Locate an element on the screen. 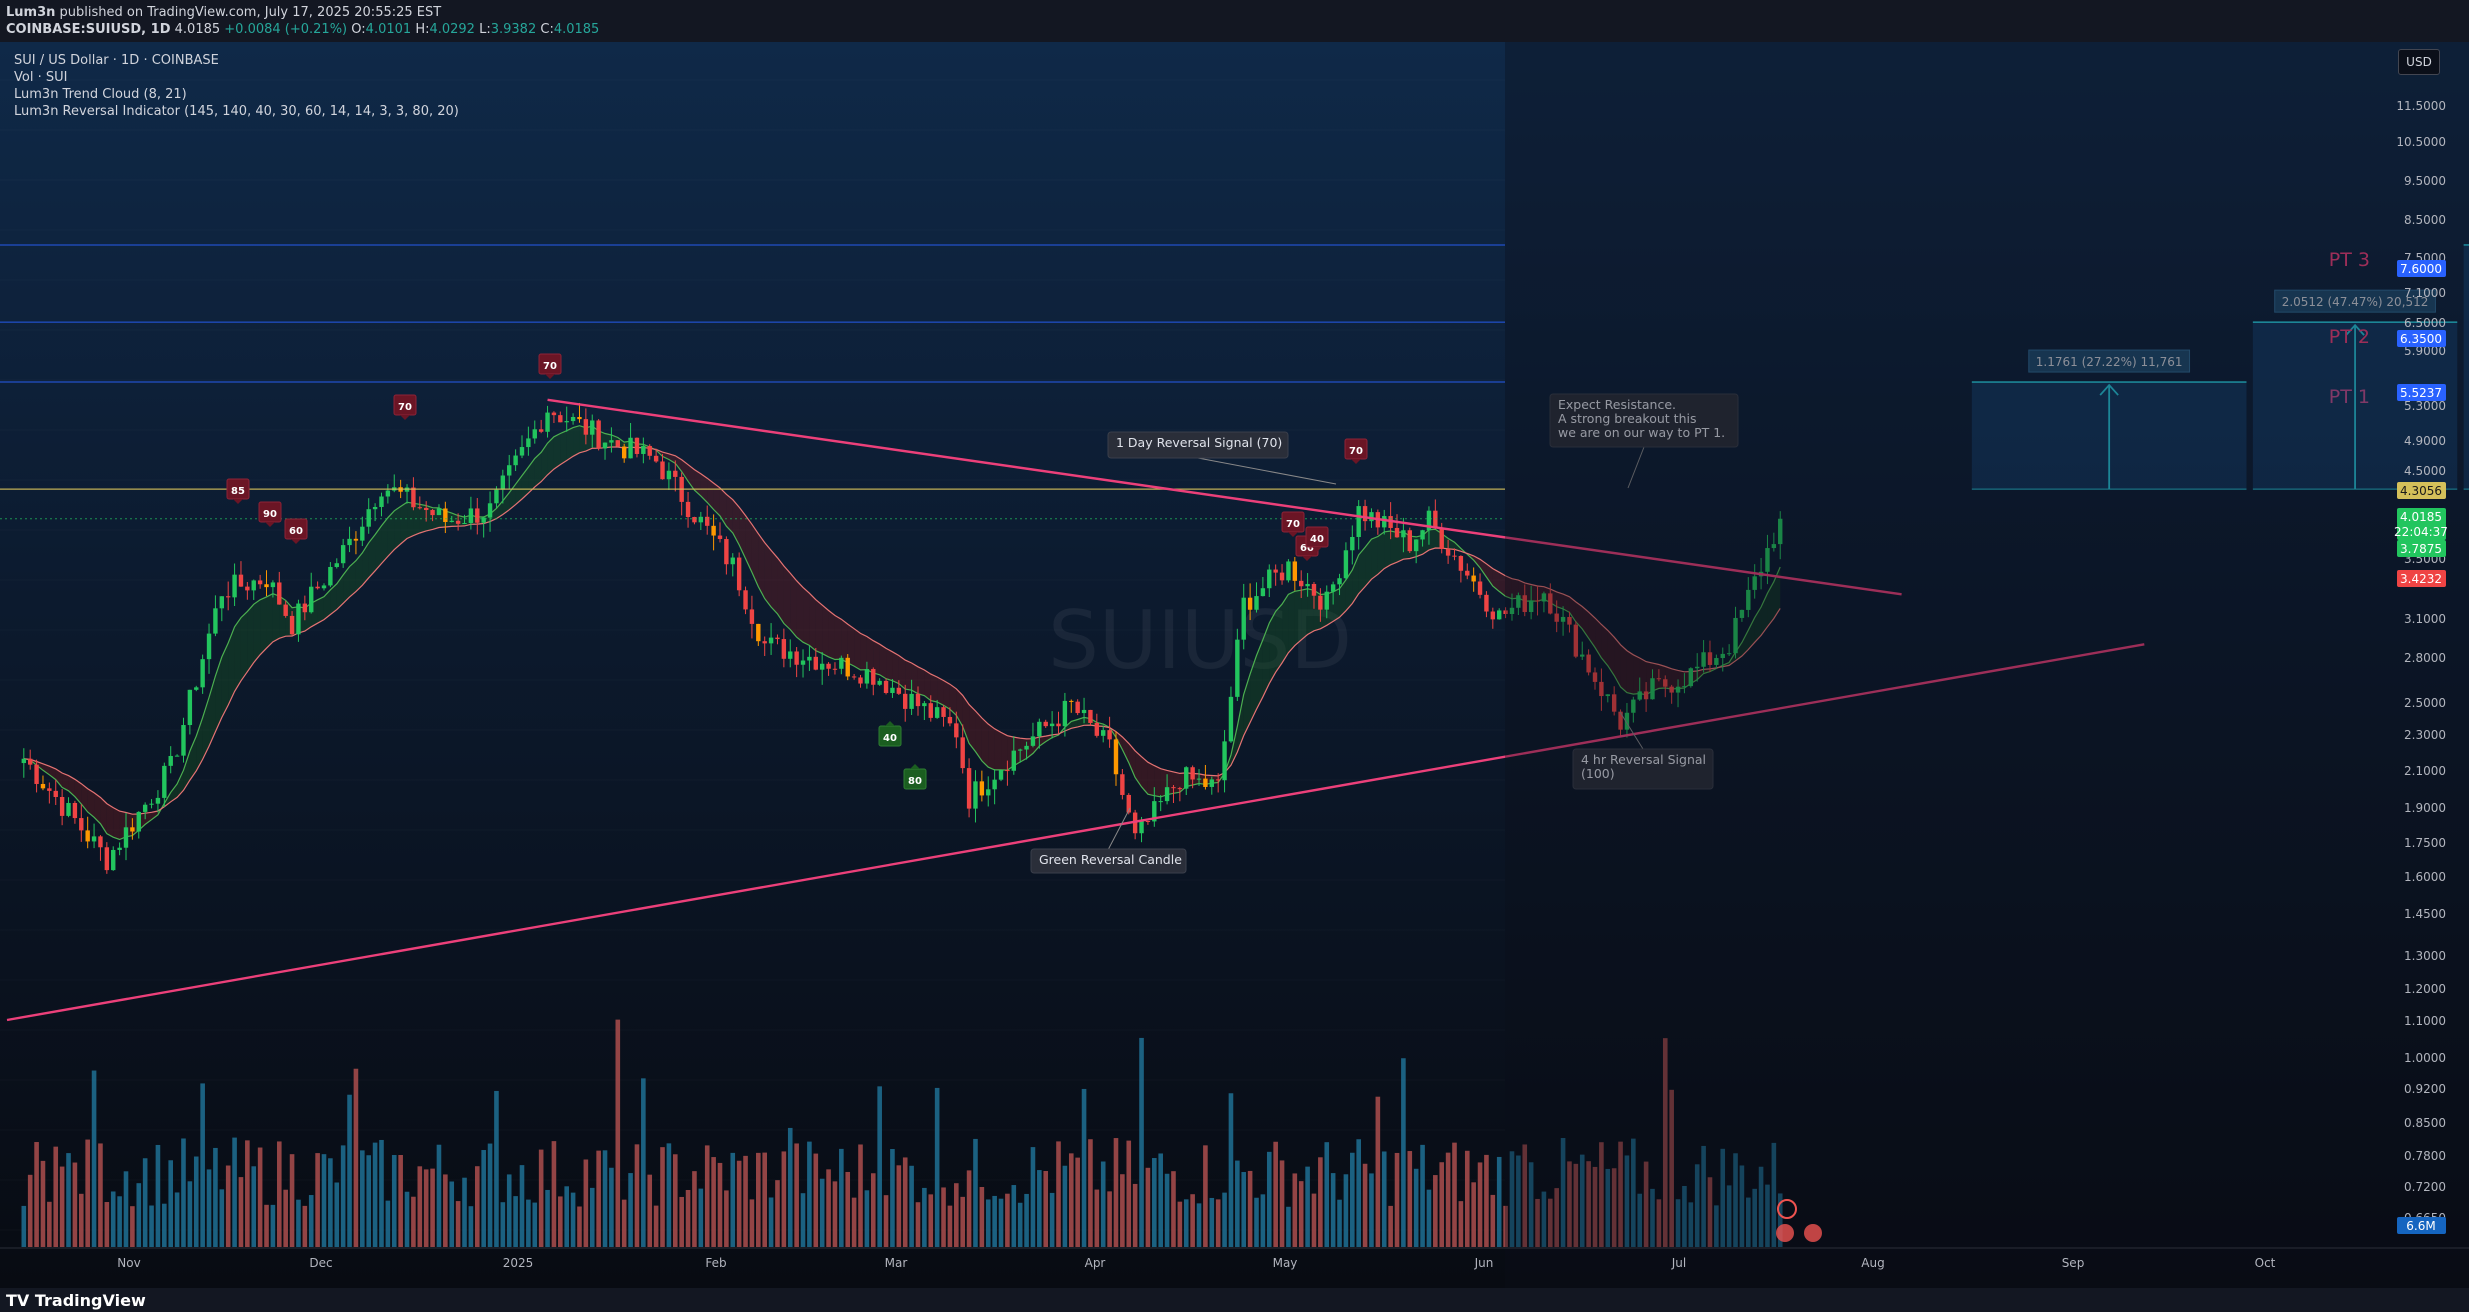 The width and height of the screenshot is (2469, 1312). legend-trend-cloud: Lum3n Trend Cloud (8, 21) is located at coordinates (236, 94).